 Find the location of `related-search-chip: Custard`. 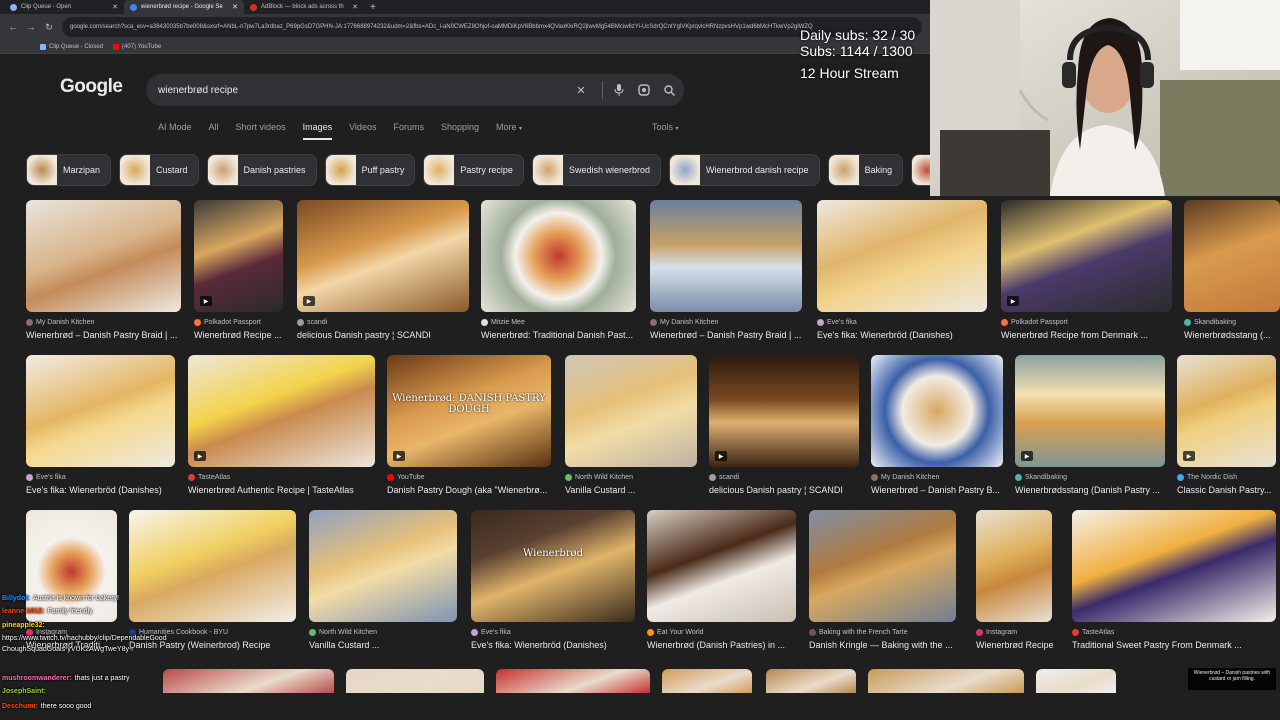

related-search-chip: Custard is located at coordinates (159, 170).